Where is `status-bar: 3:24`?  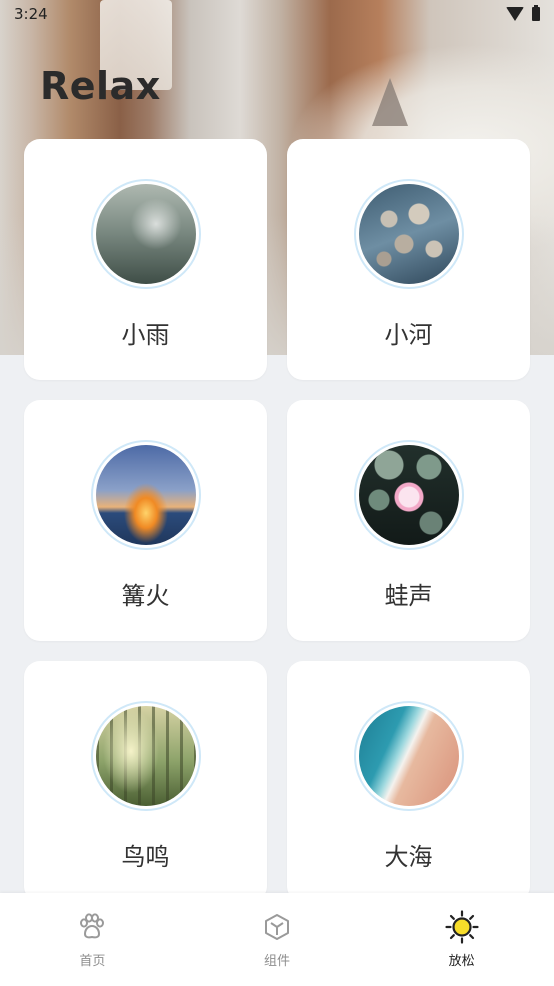
status-bar: 3:24 is located at coordinates (277, 14).